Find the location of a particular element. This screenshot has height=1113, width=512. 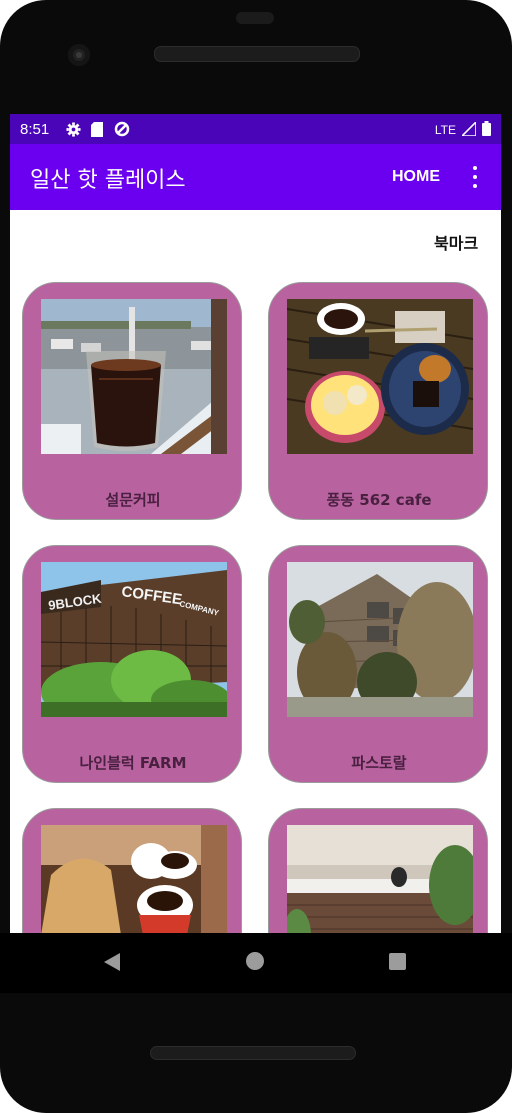

sd-card-icon is located at coordinates (97, 131).